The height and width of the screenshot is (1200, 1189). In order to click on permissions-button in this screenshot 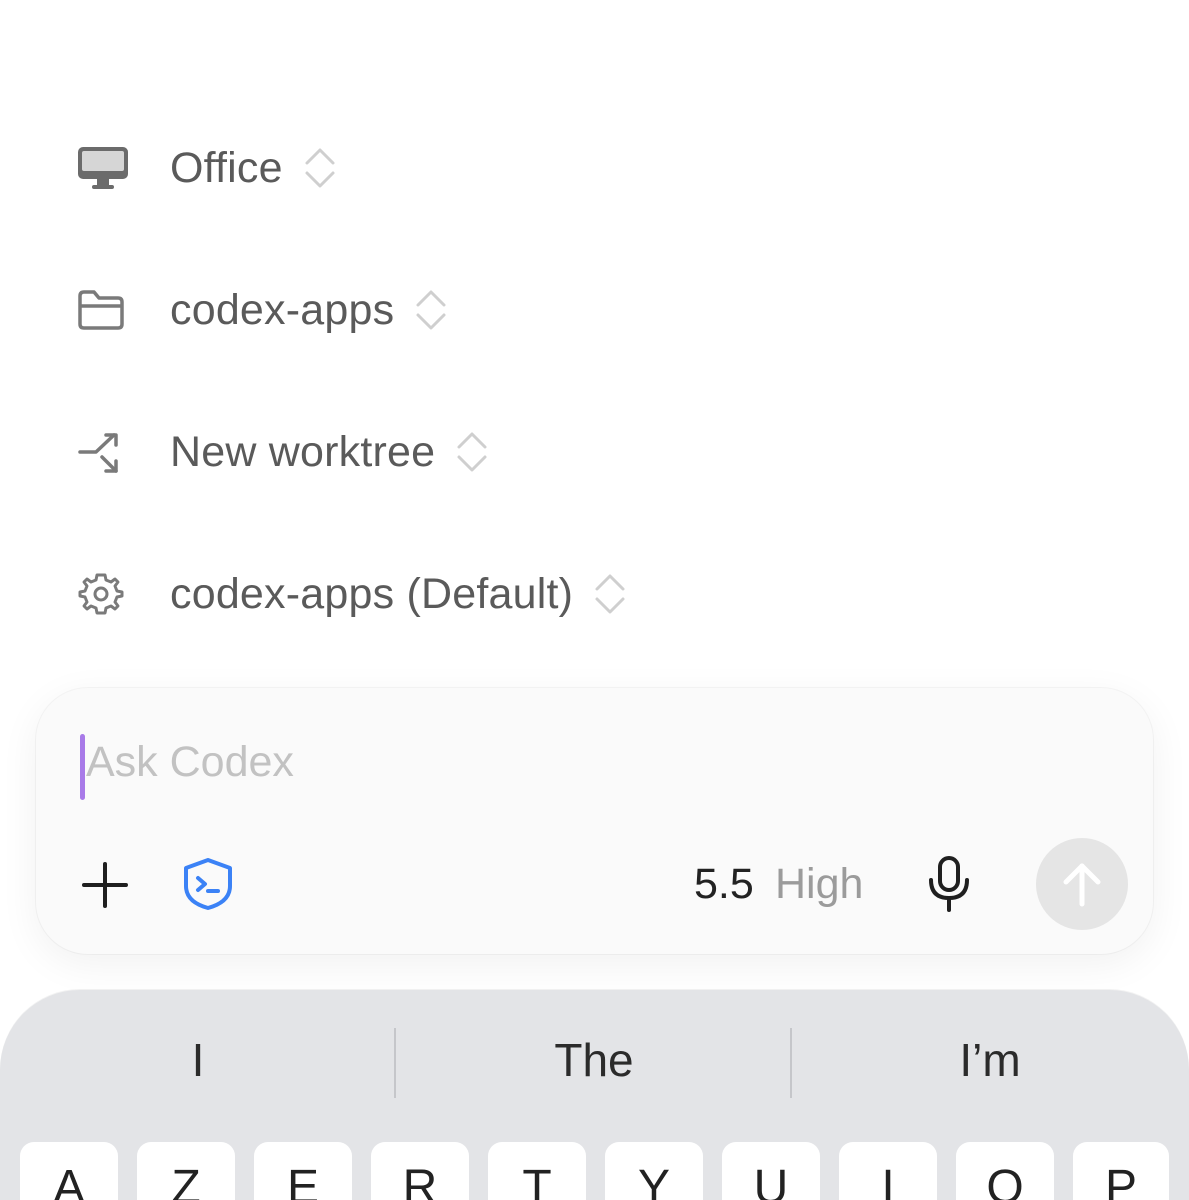, I will do `click(208, 884)`.